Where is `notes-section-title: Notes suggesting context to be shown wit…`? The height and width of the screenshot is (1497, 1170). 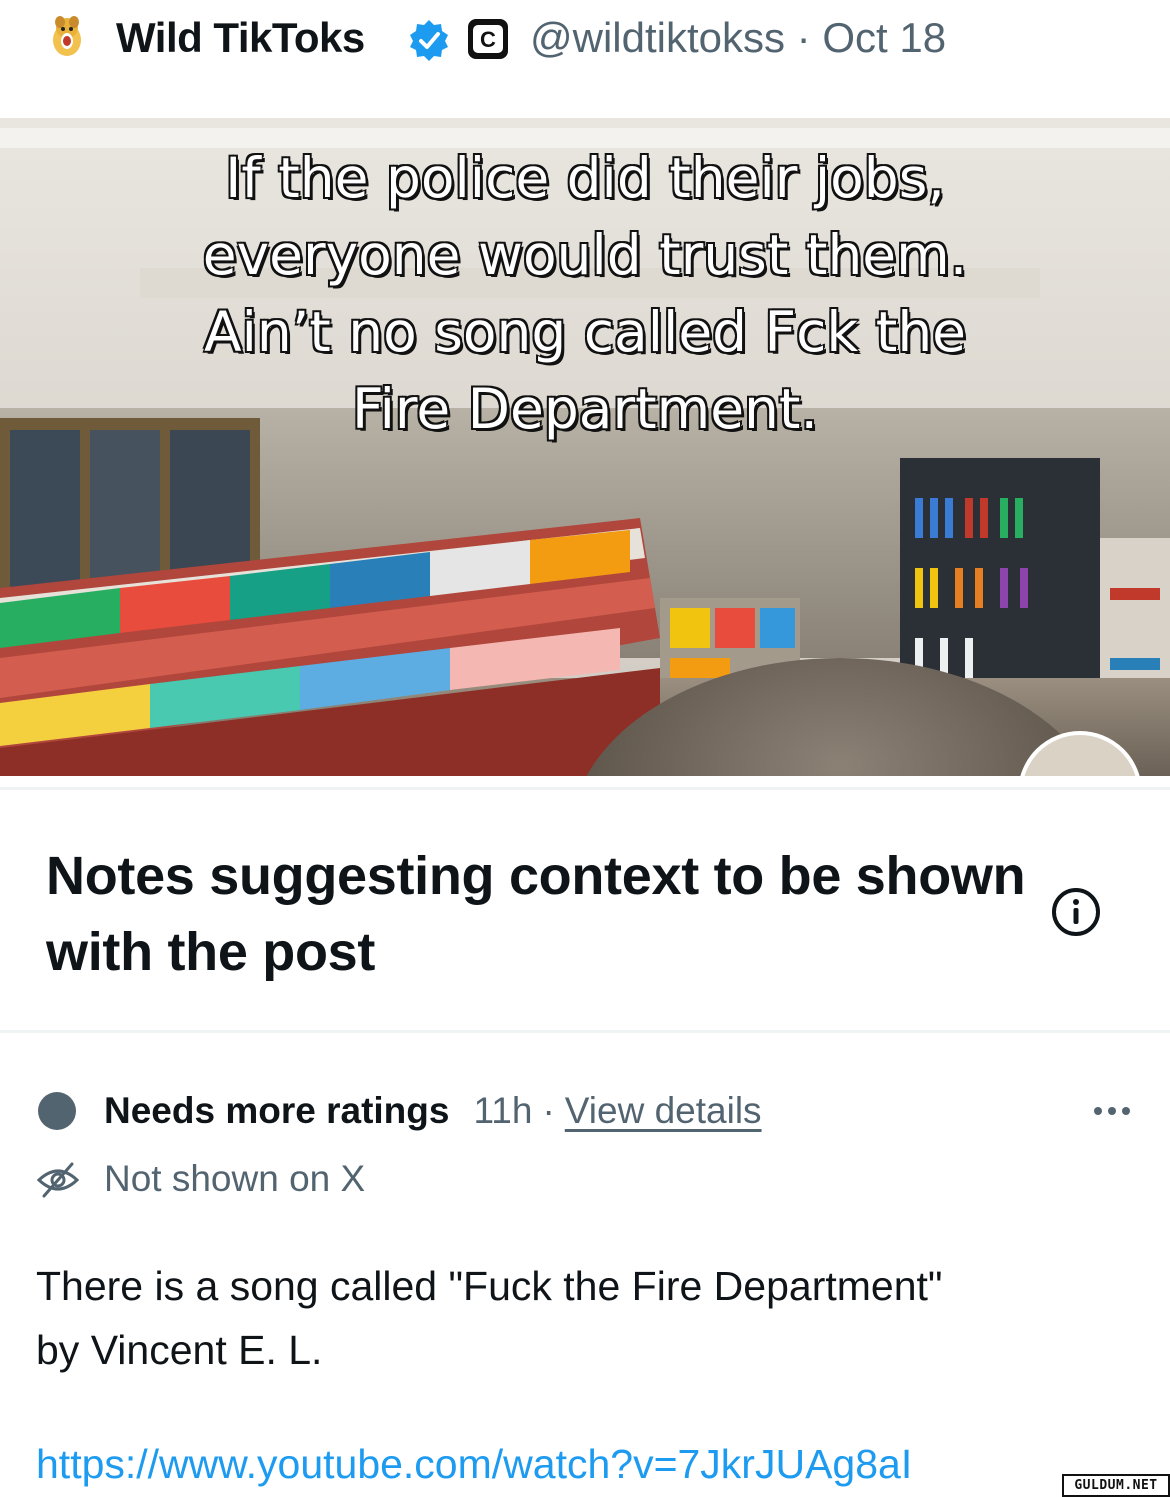
notes-section-title: Notes suggesting context to be shown wit… is located at coordinates (536, 914).